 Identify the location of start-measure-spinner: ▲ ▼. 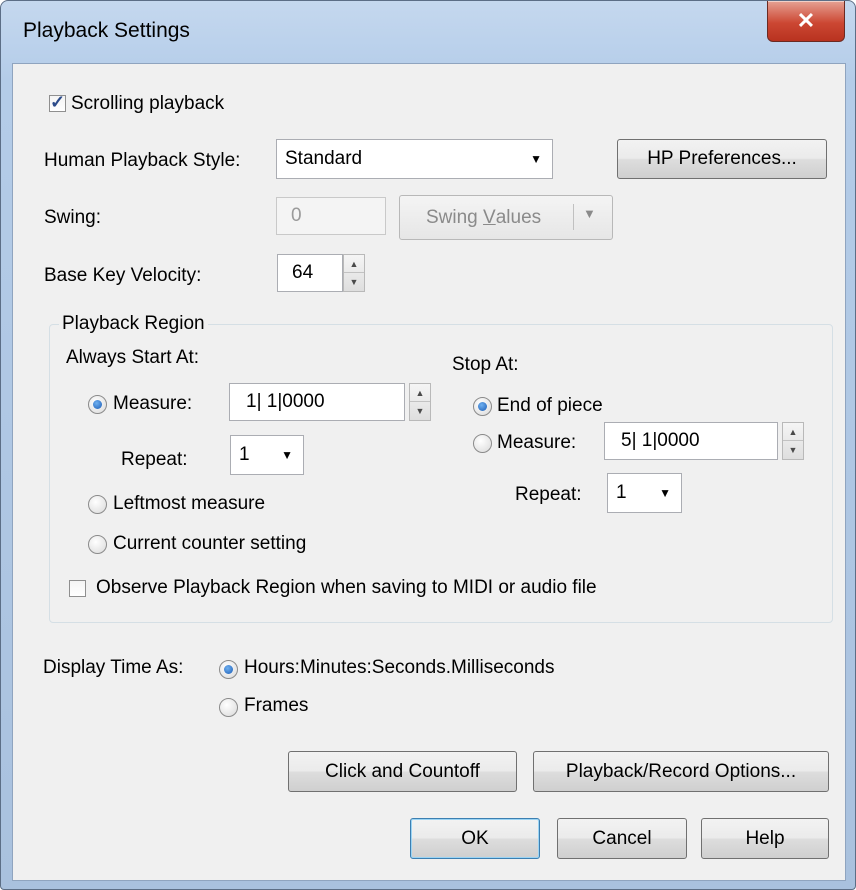
(420, 402).